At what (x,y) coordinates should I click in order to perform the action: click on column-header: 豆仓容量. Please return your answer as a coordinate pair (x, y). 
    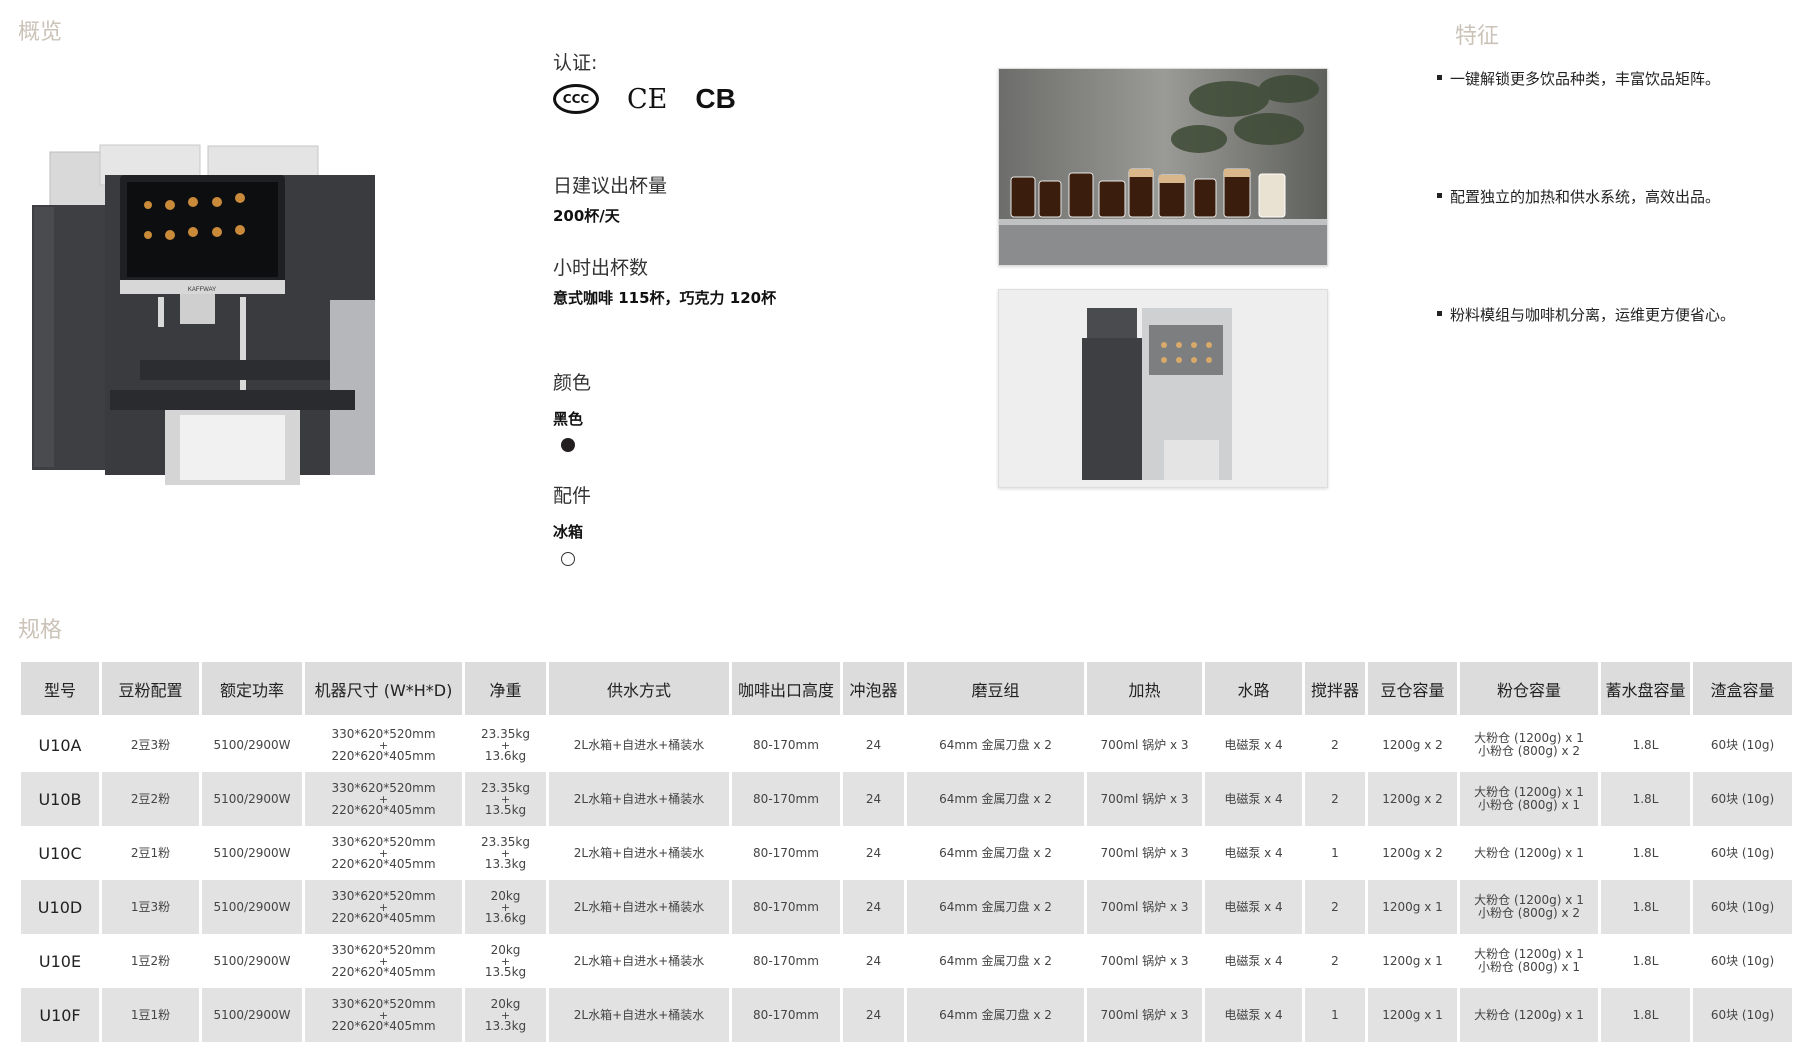
    Looking at the image, I should click on (1412, 690).